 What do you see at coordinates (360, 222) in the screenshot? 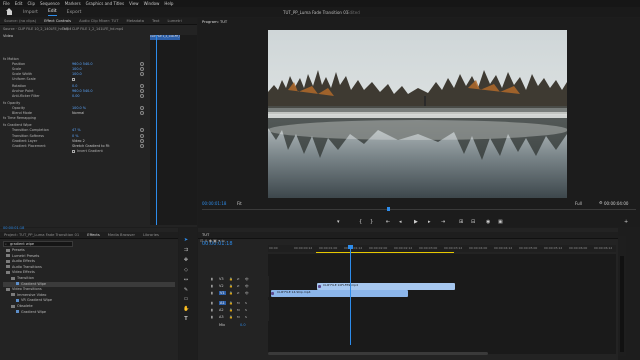
I see `mark-in-icon: {` at bounding box center [360, 222].